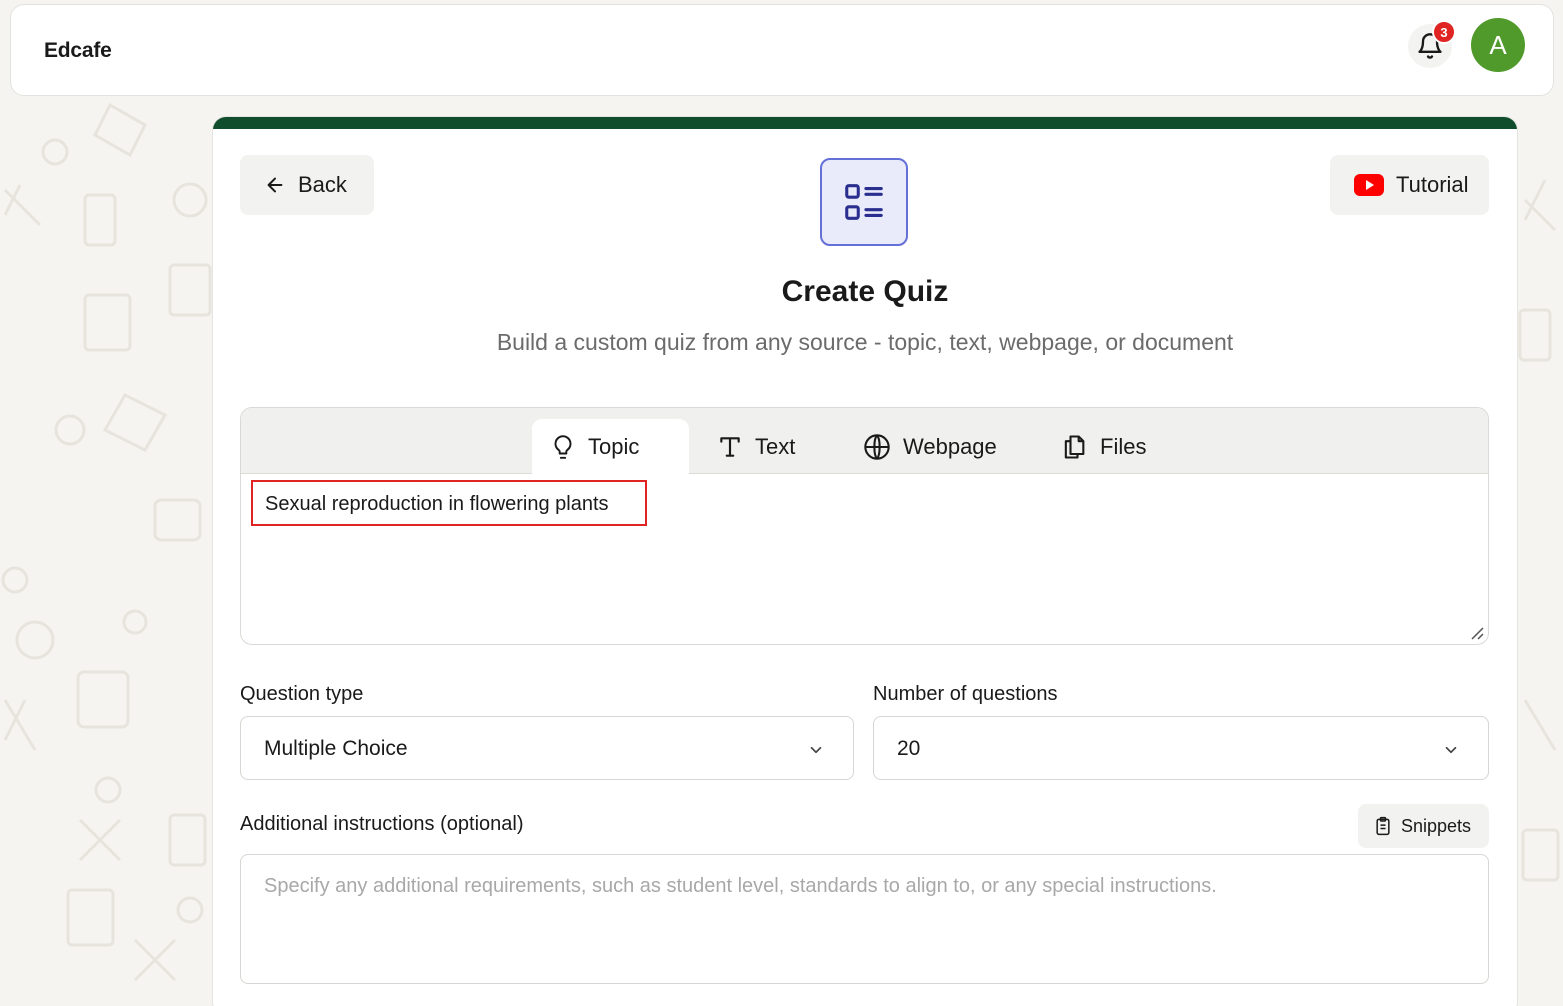 The image size is (1563, 1006). I want to click on quiz-list-icon, so click(864, 202).